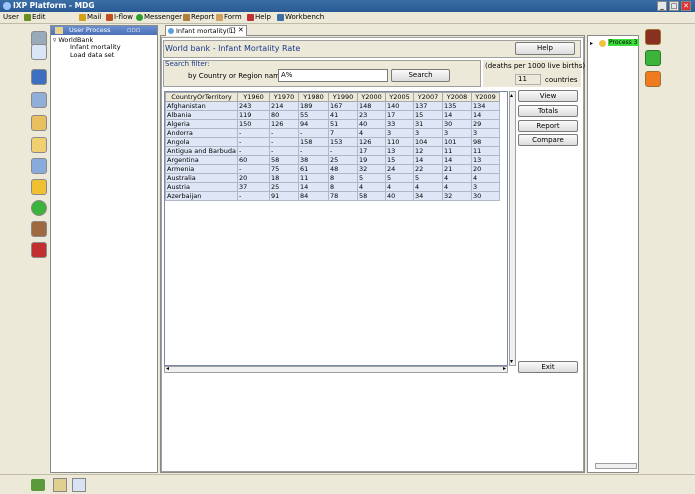 The image size is (695, 494). I want to click on value-cell: 58, so click(283, 160).